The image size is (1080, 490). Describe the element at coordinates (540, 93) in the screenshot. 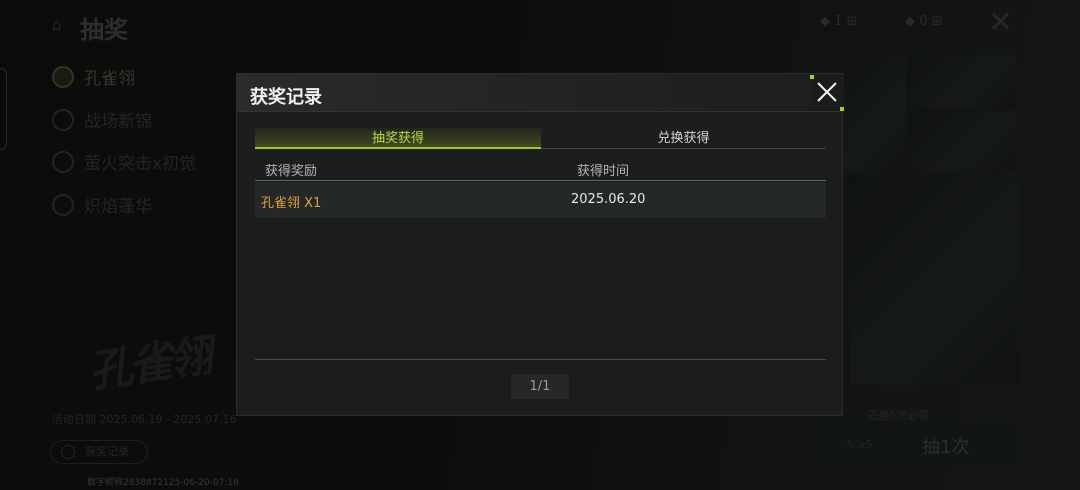

I see `dialog-header: 获奖记录` at that location.